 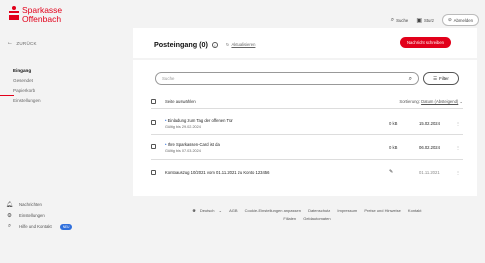 I want to click on help-icon: ⌕, so click(x=9, y=226).